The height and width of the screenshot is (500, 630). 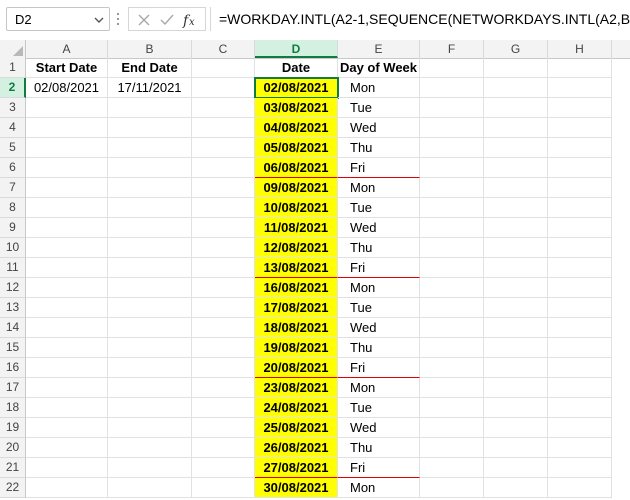 What do you see at coordinates (452, 308) in the screenshot?
I see `cell-f13` at bounding box center [452, 308].